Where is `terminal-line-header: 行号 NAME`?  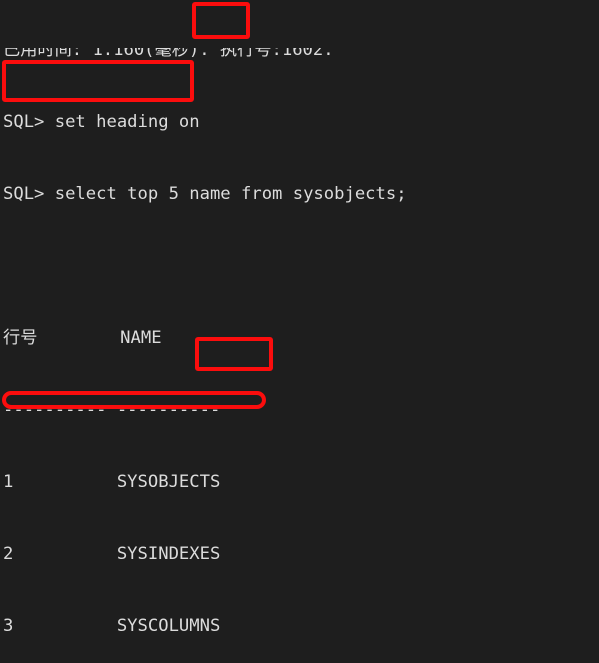
terminal-line-header: 行号 NAME is located at coordinates (82, 338).